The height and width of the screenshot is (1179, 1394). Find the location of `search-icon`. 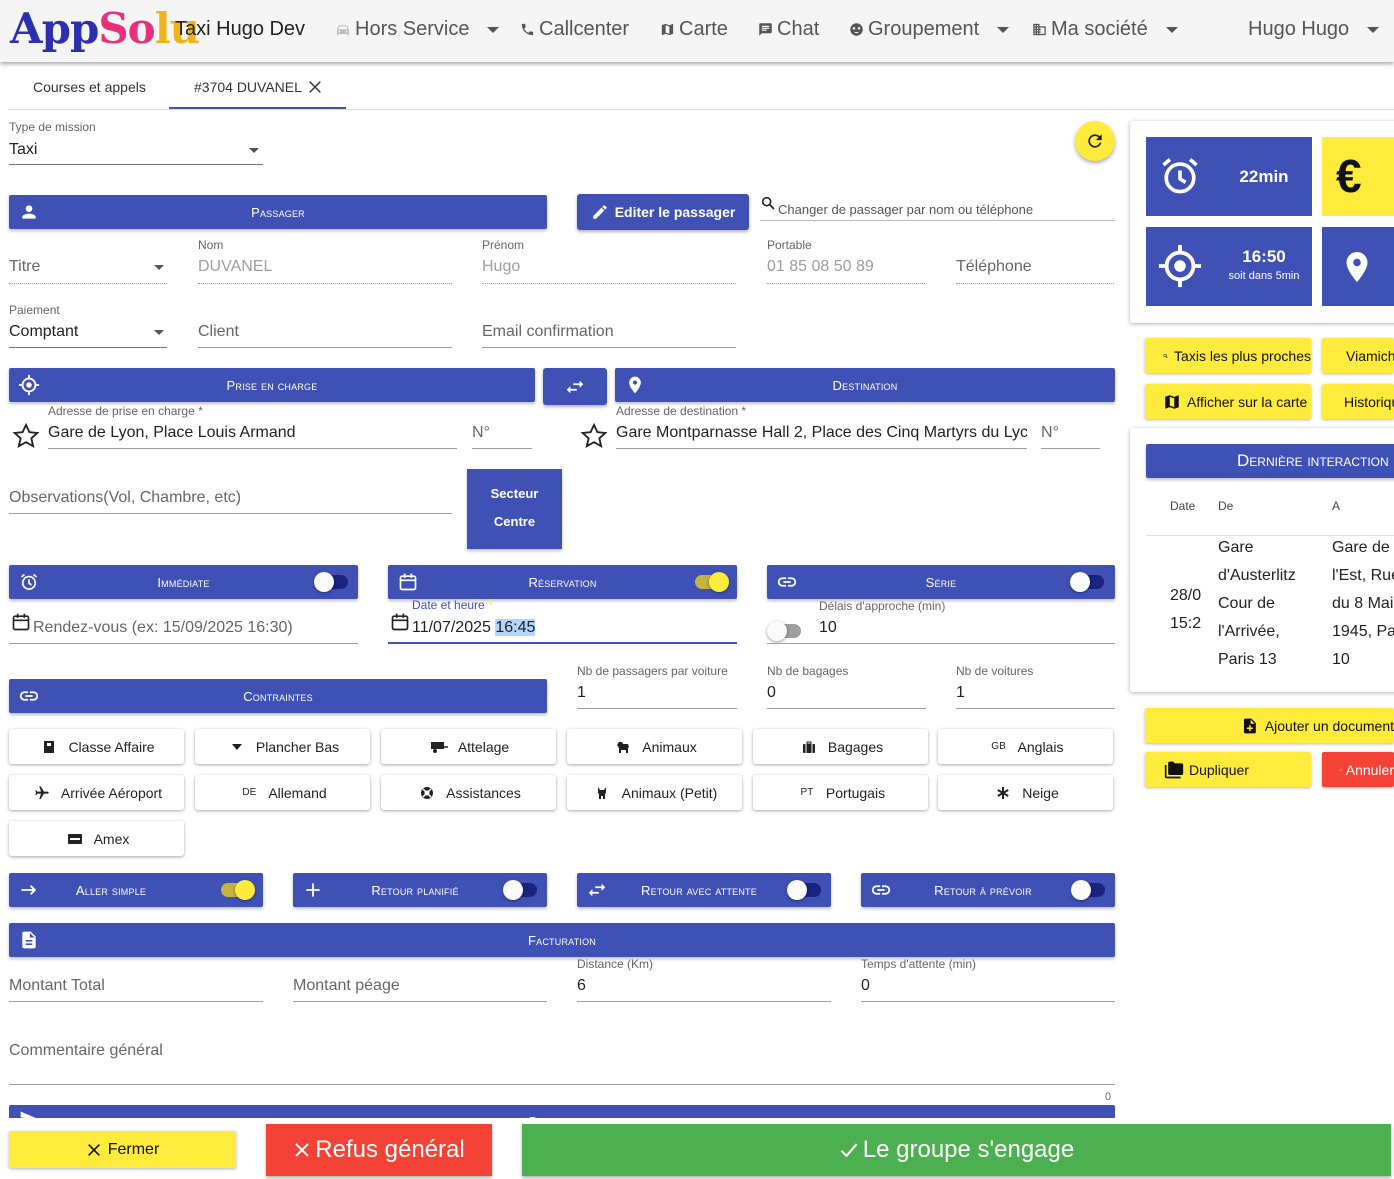

search-icon is located at coordinates (768, 203).